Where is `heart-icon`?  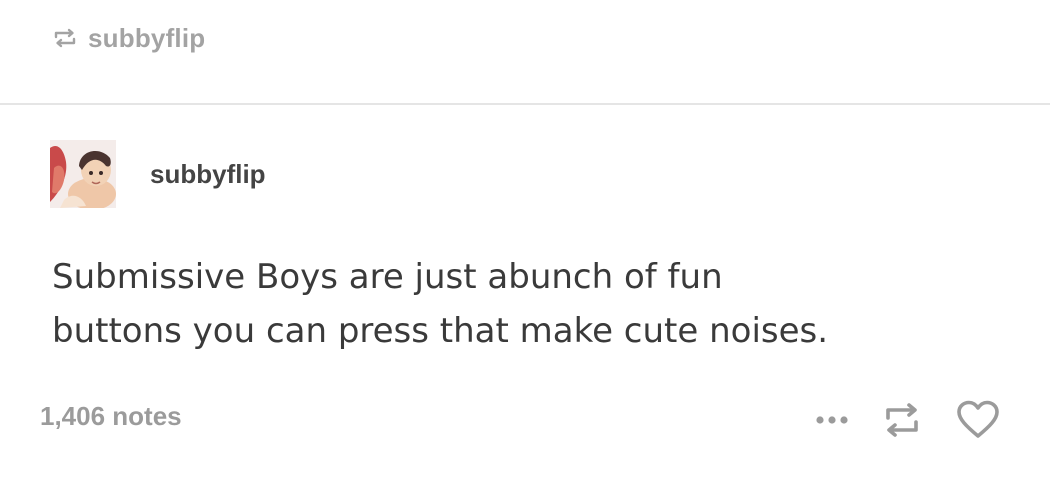 heart-icon is located at coordinates (978, 419).